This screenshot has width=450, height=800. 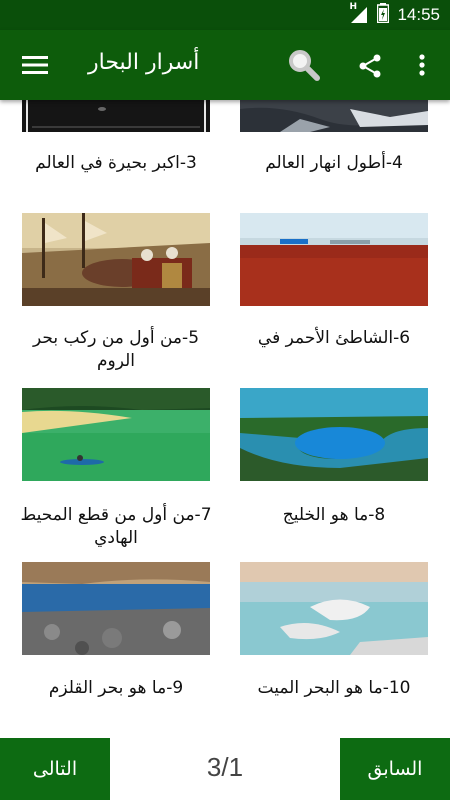 I want to click on status-time: 14:55, so click(x=418, y=14).